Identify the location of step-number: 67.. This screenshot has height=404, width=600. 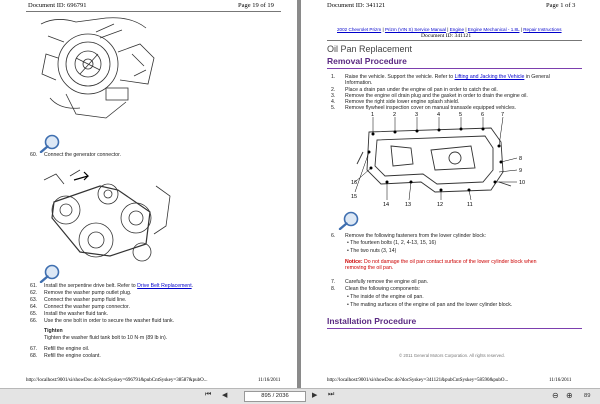
(34, 349).